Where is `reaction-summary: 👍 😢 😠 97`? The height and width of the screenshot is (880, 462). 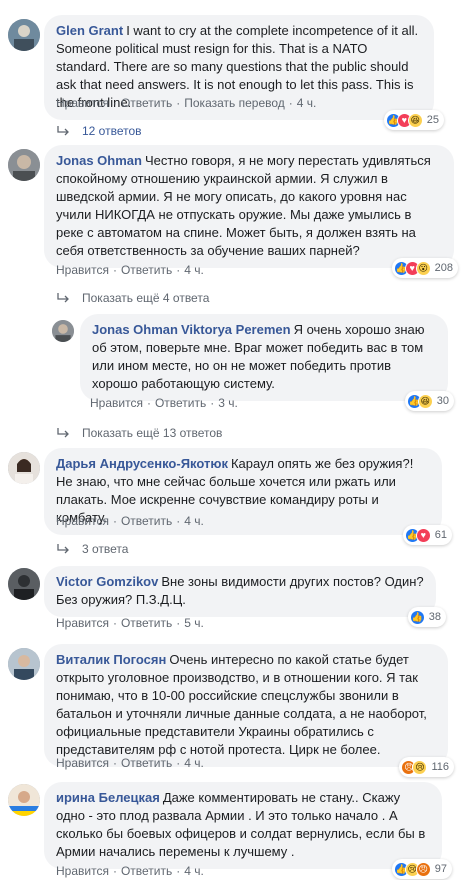 reaction-summary: 👍 😢 😠 97 is located at coordinates (421, 869).